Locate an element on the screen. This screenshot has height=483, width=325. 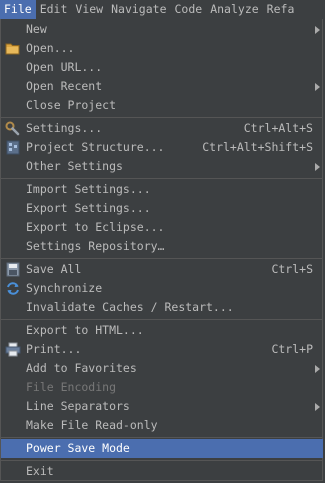
shortcut-label: Ctrl+P is located at coordinates (292, 349).